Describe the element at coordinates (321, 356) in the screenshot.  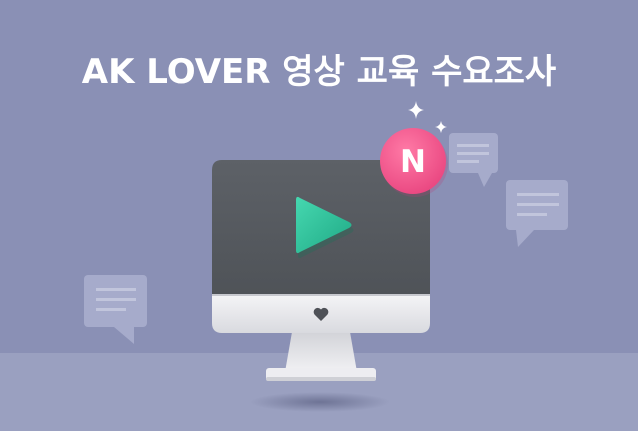
I see `monitor-stand` at that location.